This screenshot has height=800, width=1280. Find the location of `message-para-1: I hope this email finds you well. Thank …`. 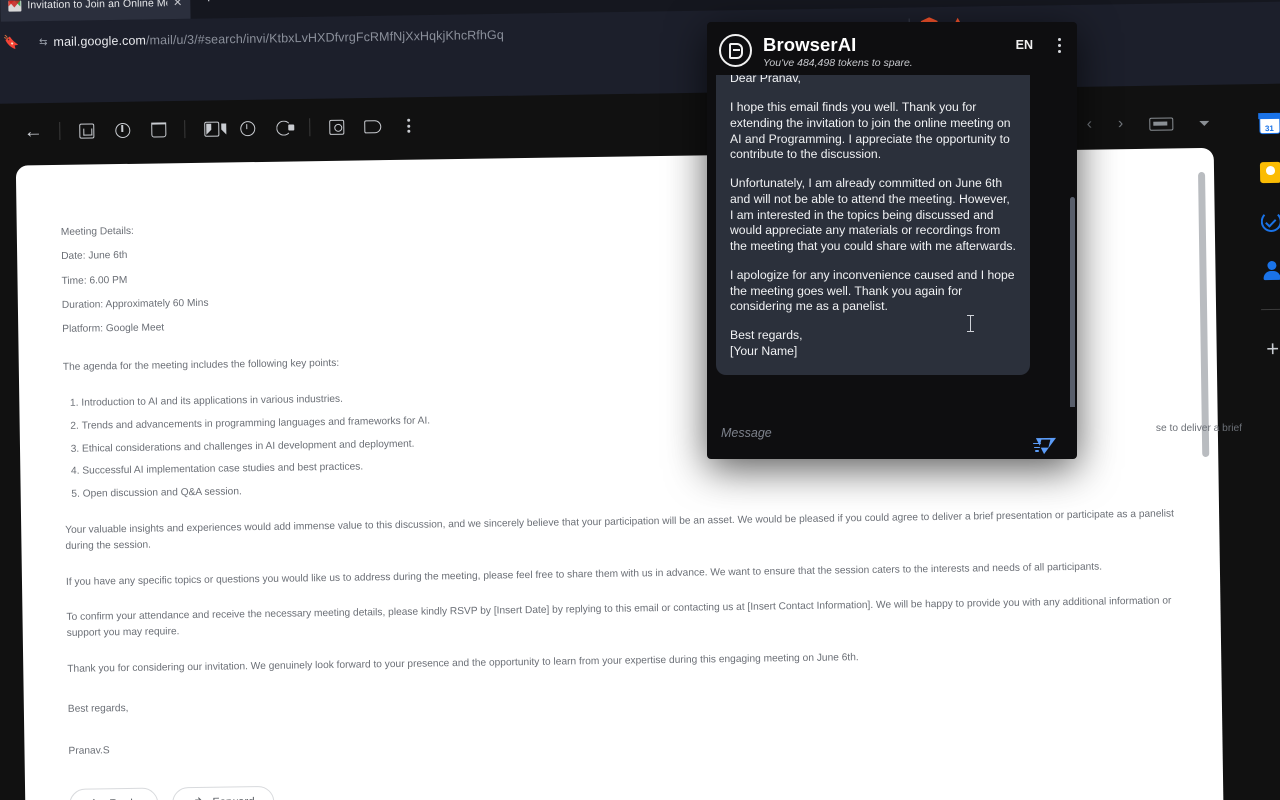

message-para-1: I hope this email finds you well. Thank … is located at coordinates (870, 131).